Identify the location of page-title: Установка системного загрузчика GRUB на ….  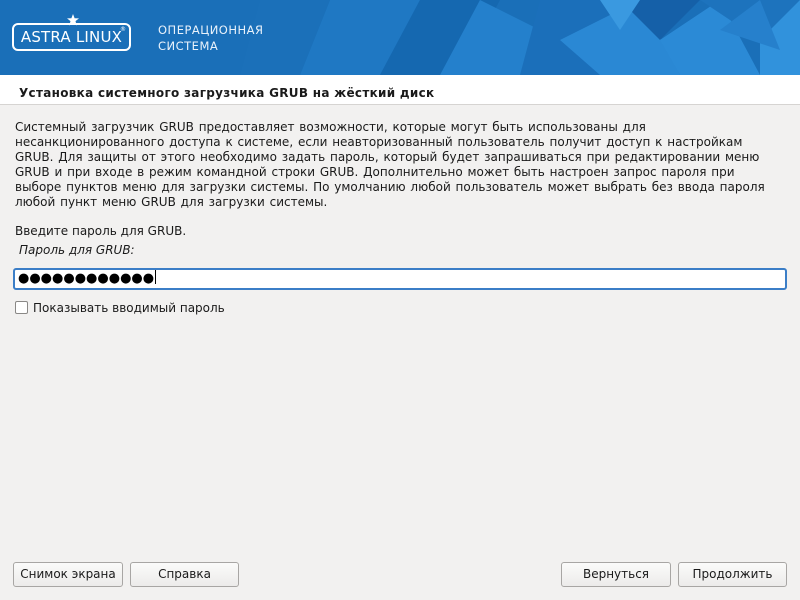
(227, 93).